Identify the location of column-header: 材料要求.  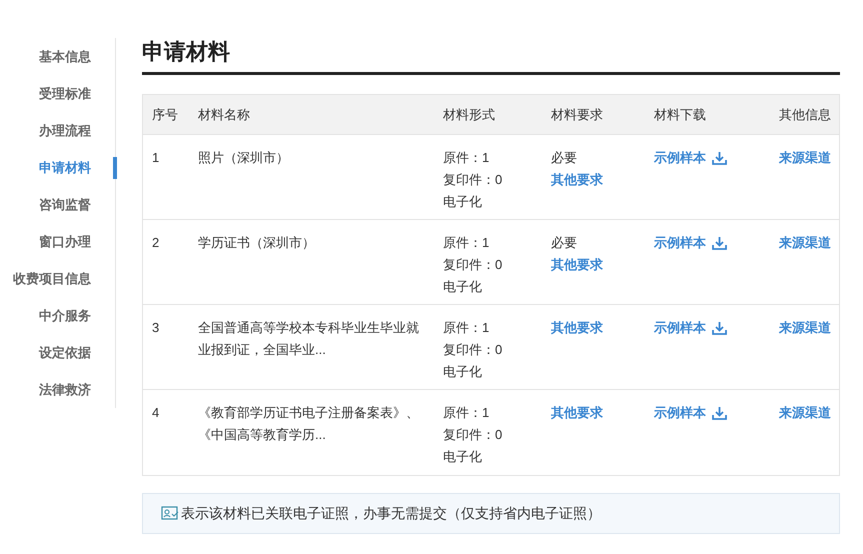
(577, 114).